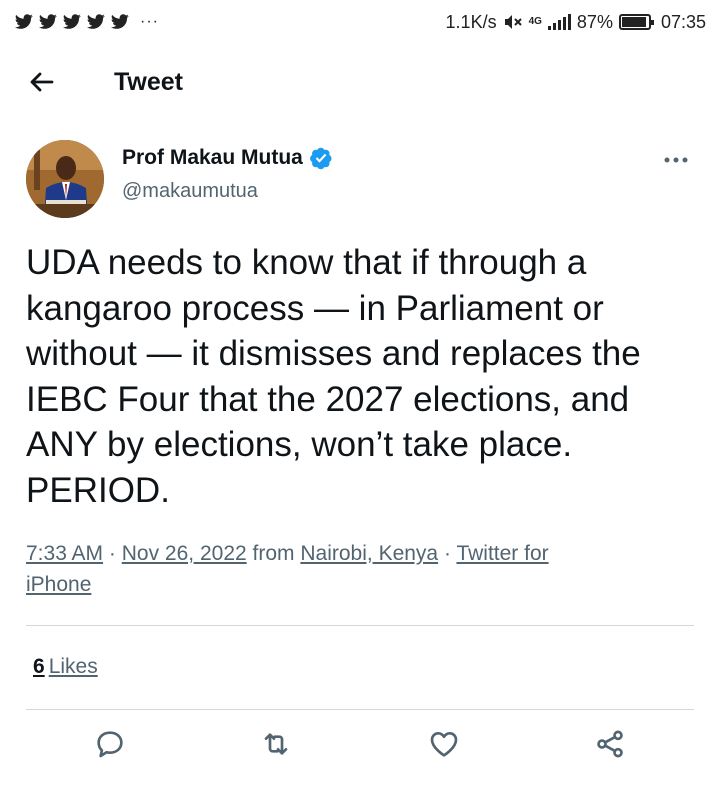 The height and width of the screenshot is (792, 720). I want to click on page-title: Tweet, so click(148, 82).